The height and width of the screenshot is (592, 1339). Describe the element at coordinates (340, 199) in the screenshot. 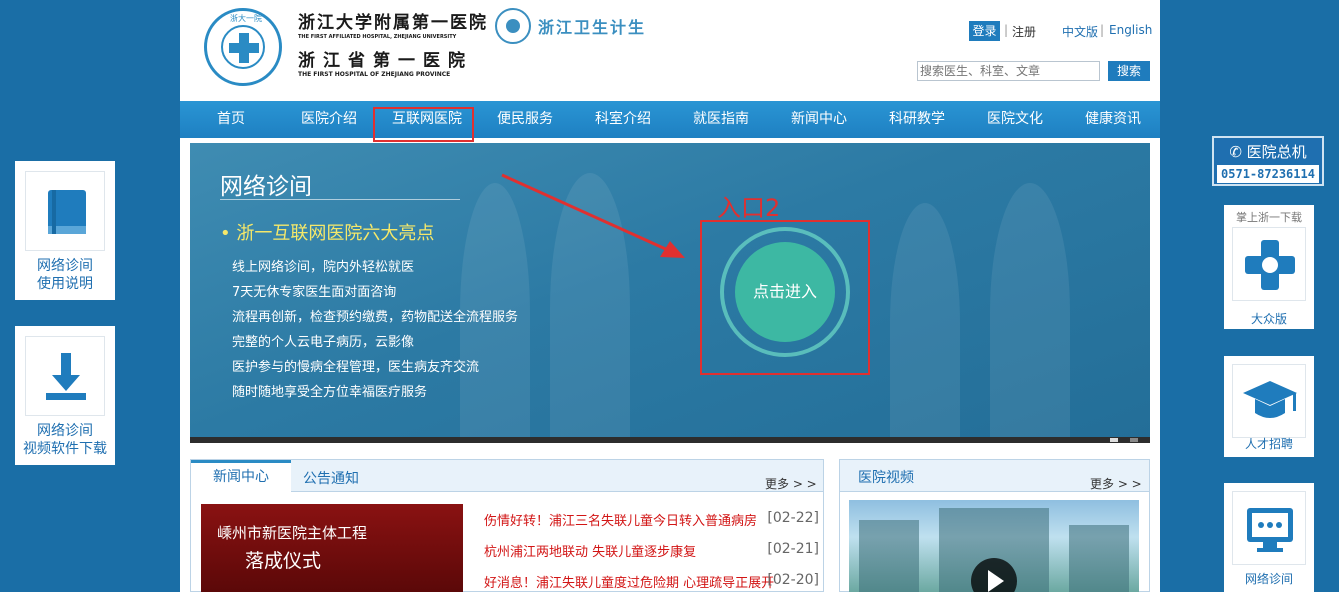

I see `banner-title-underline` at that location.